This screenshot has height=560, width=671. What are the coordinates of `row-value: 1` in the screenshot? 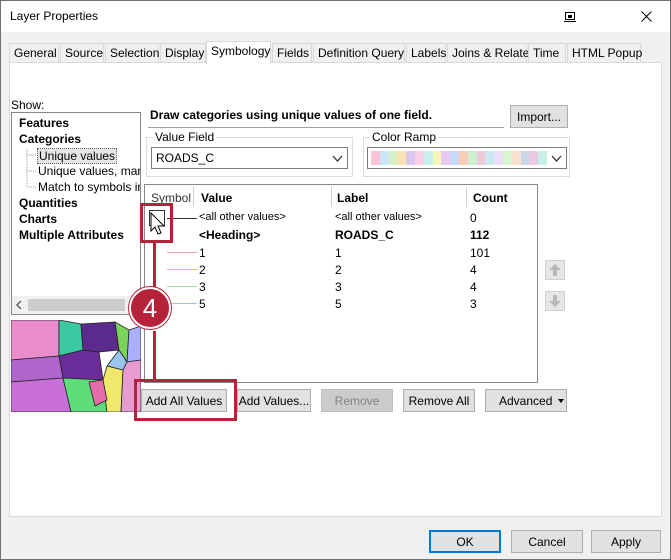 It's located at (202, 253).